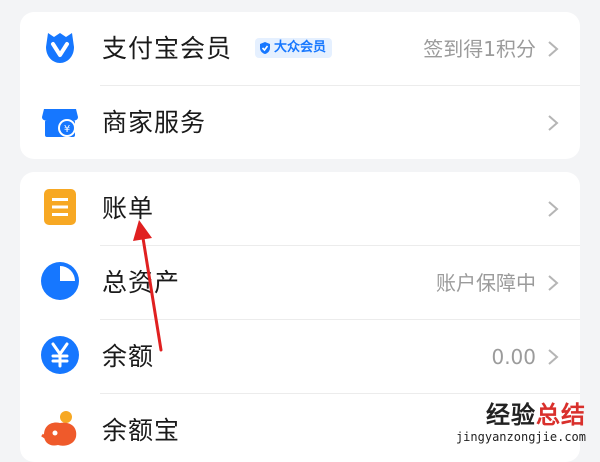 This screenshot has height=462, width=600. Describe the element at coordinates (300, 283) in the screenshot. I see `list-item-total-assets: 总资产 账户保障中` at that location.